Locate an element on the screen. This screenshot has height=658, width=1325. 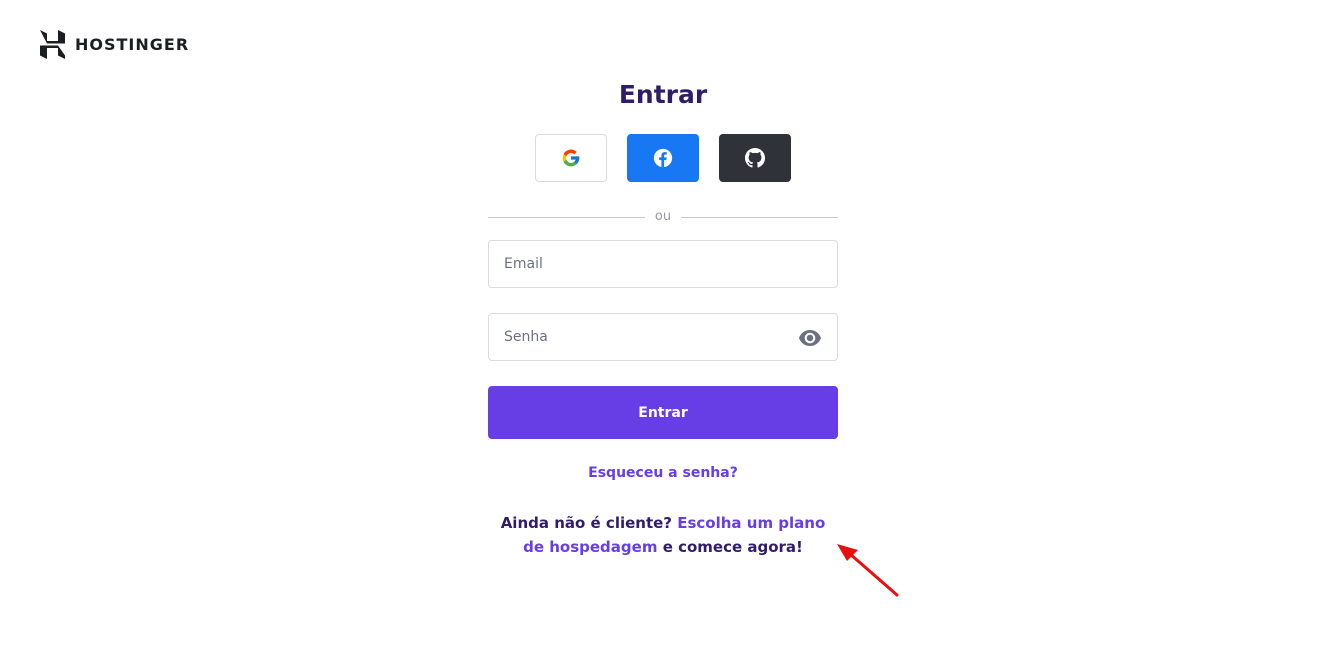
divider-line-right is located at coordinates (760, 217).